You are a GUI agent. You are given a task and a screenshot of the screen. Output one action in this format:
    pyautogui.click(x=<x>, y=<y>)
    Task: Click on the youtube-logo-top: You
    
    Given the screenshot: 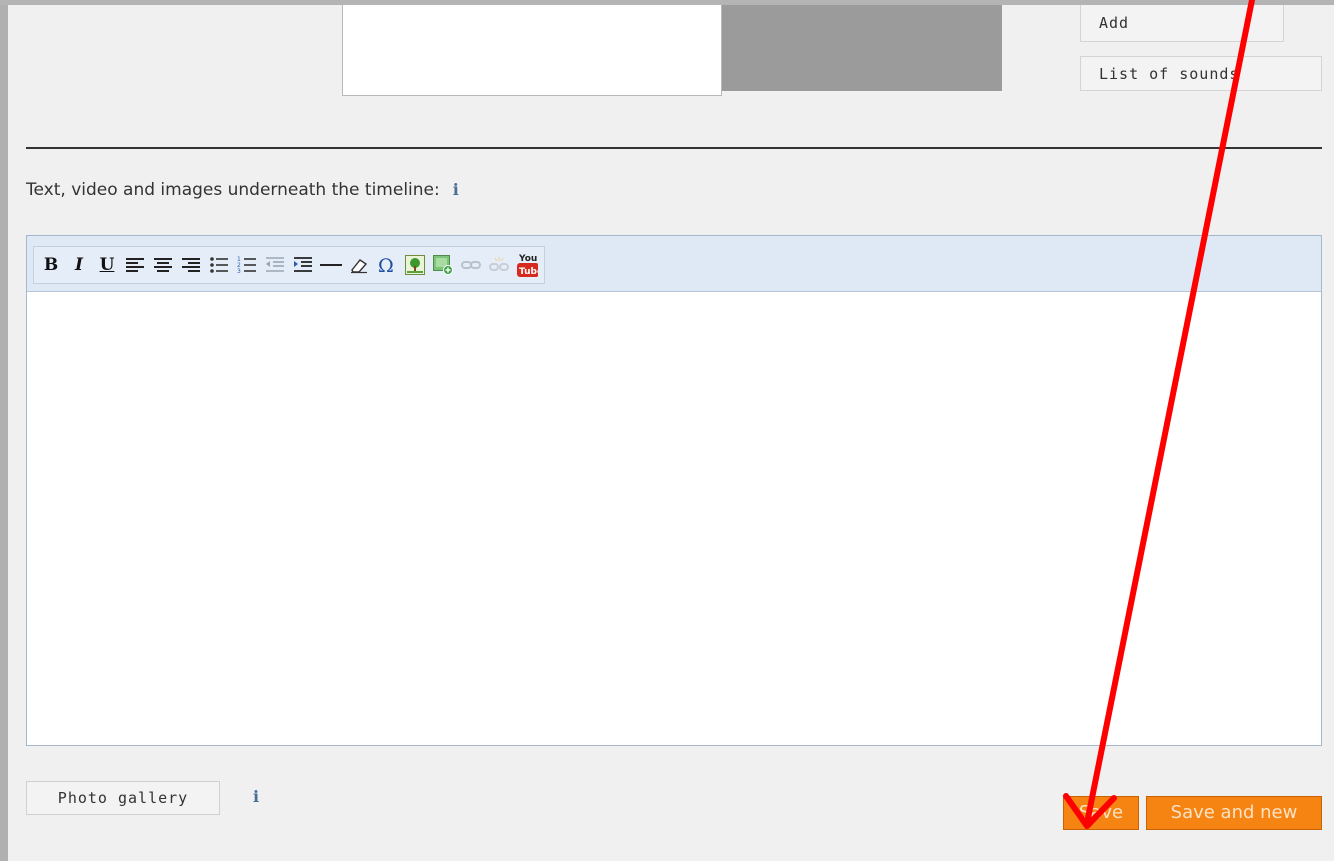 What is the action you would take?
    pyautogui.click(x=527, y=259)
    